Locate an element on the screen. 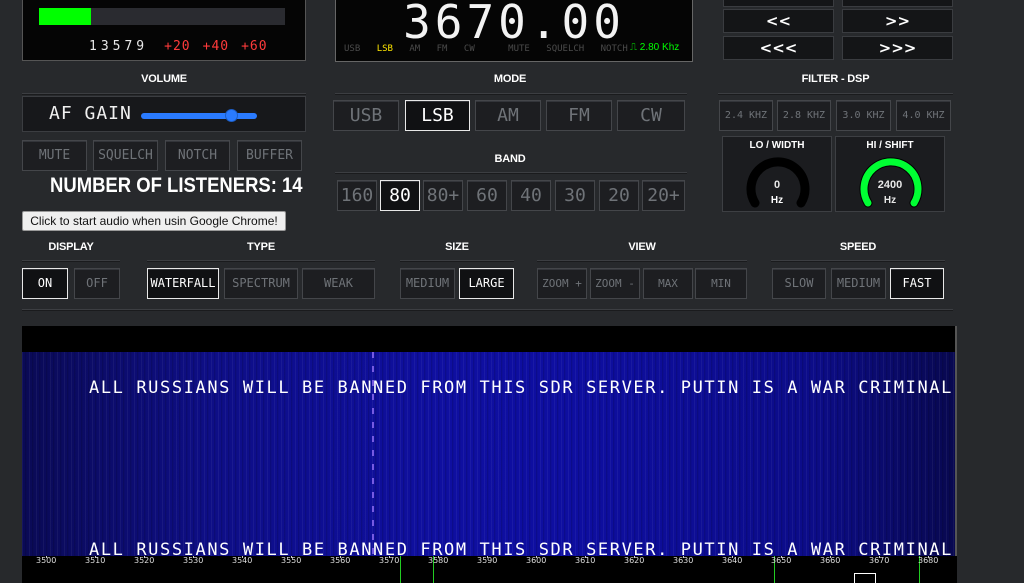 This screenshot has width=1024, height=583. passband-edge-left is located at coordinates (400, 569).